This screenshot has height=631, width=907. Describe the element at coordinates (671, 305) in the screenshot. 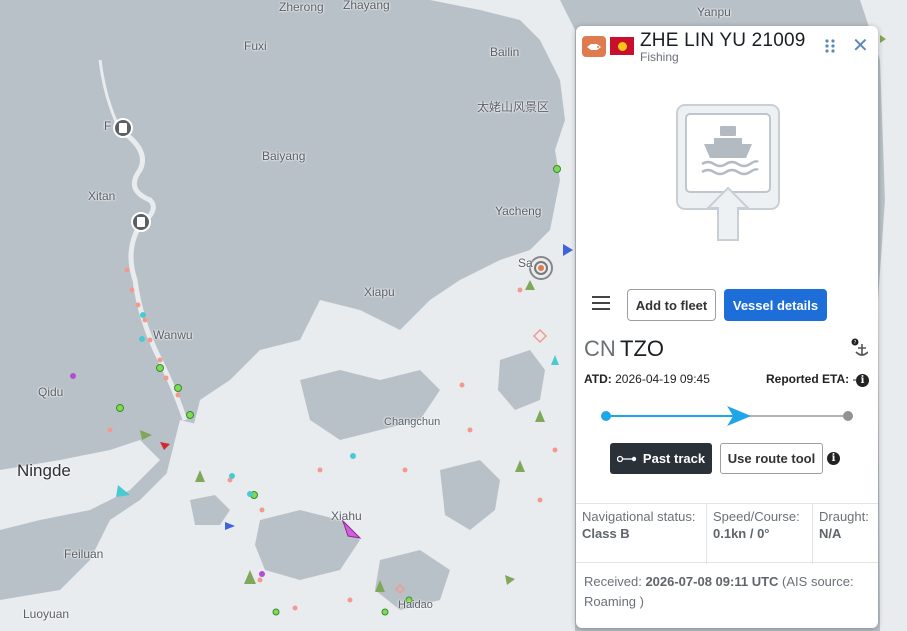

I see `add-to-fleet-button: Add to fleet` at that location.